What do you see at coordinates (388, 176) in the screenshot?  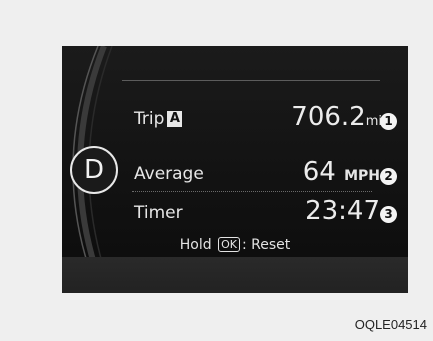 I see `callout-2: 2` at bounding box center [388, 176].